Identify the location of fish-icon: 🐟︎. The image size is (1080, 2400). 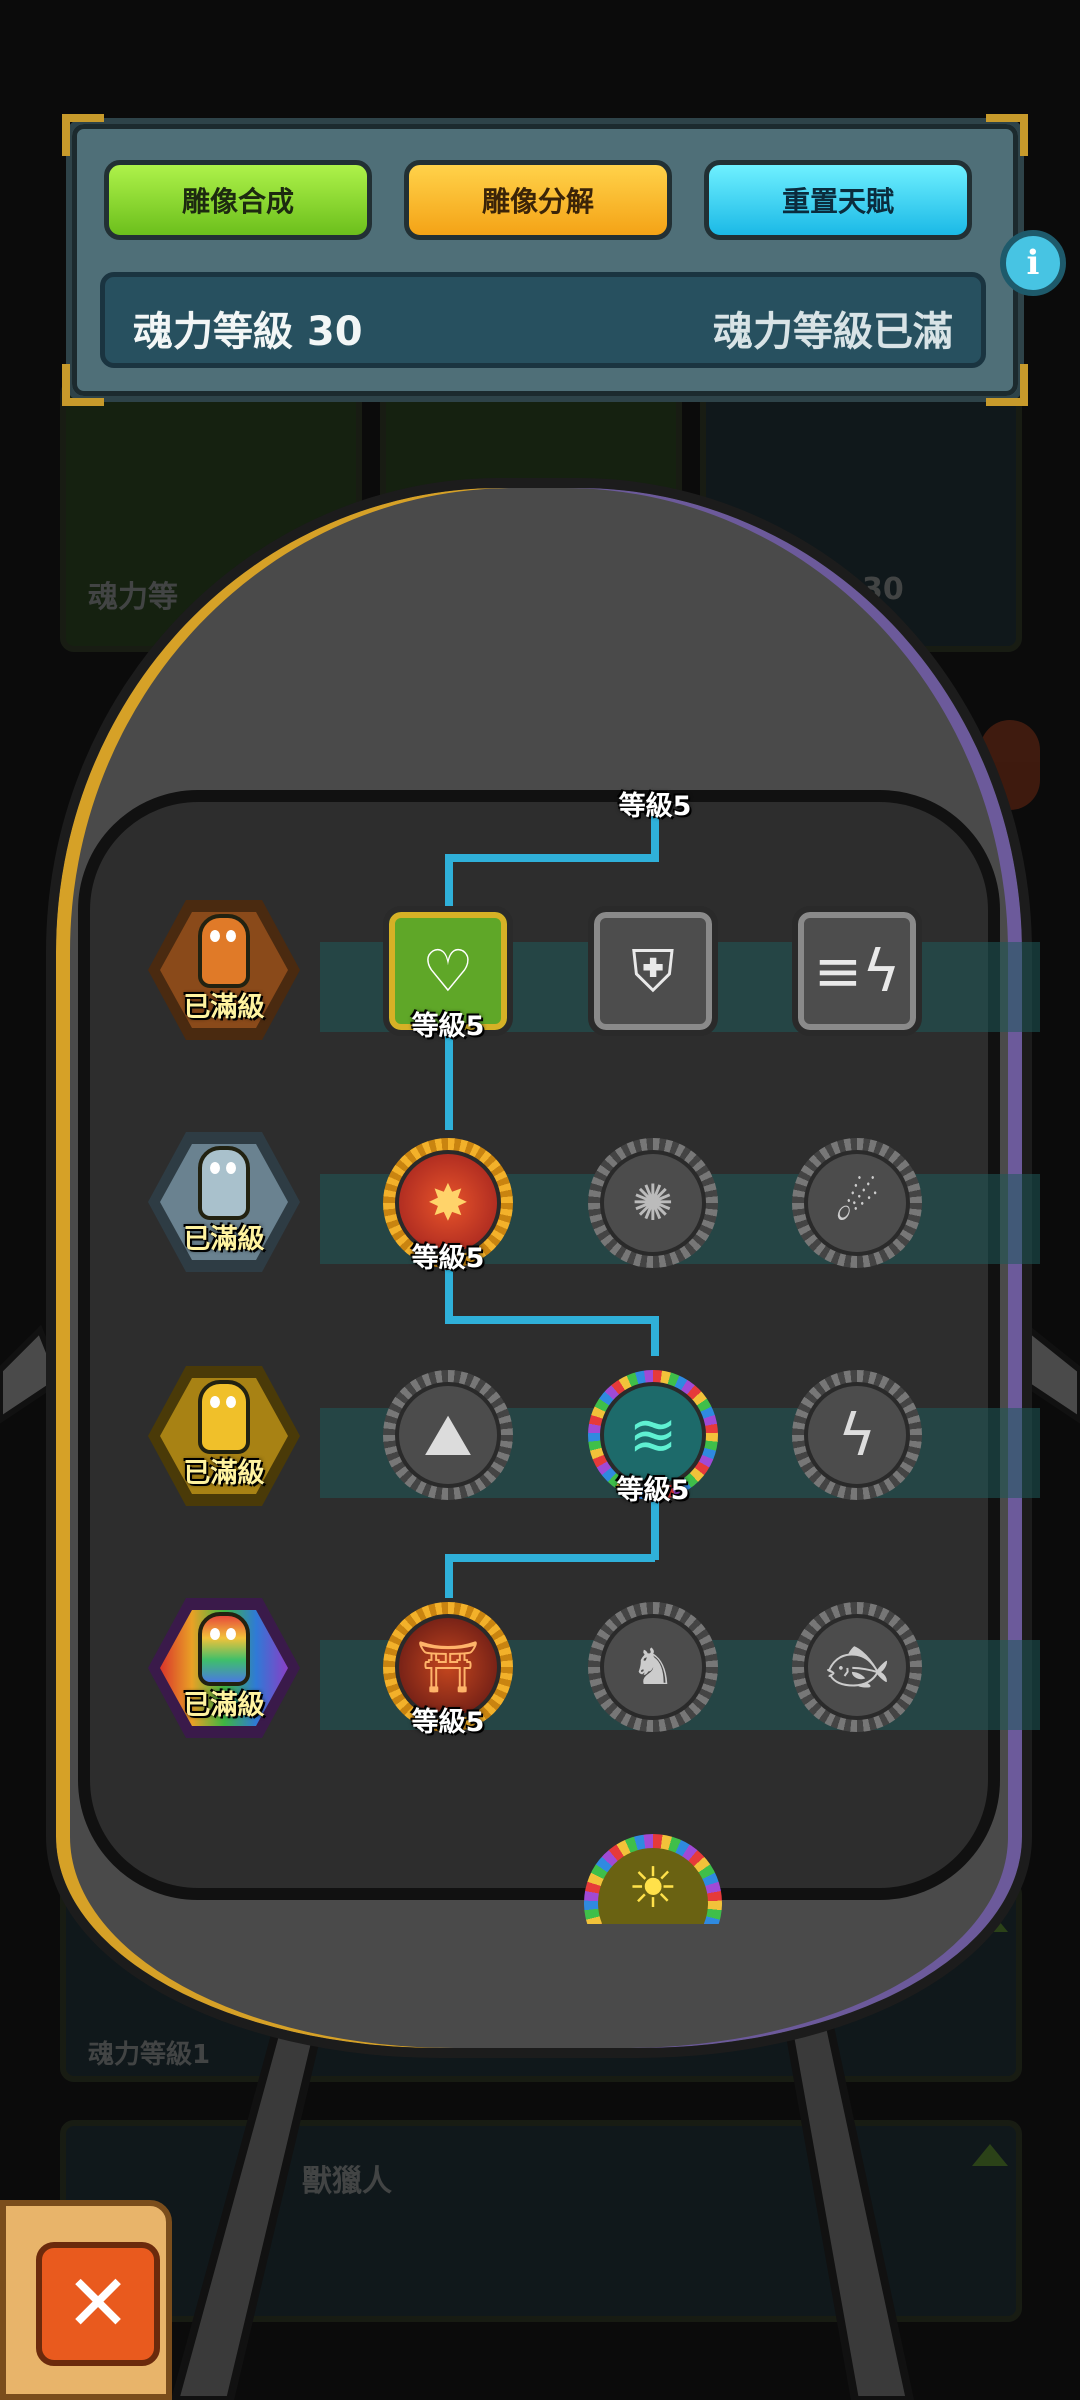
(857, 1666).